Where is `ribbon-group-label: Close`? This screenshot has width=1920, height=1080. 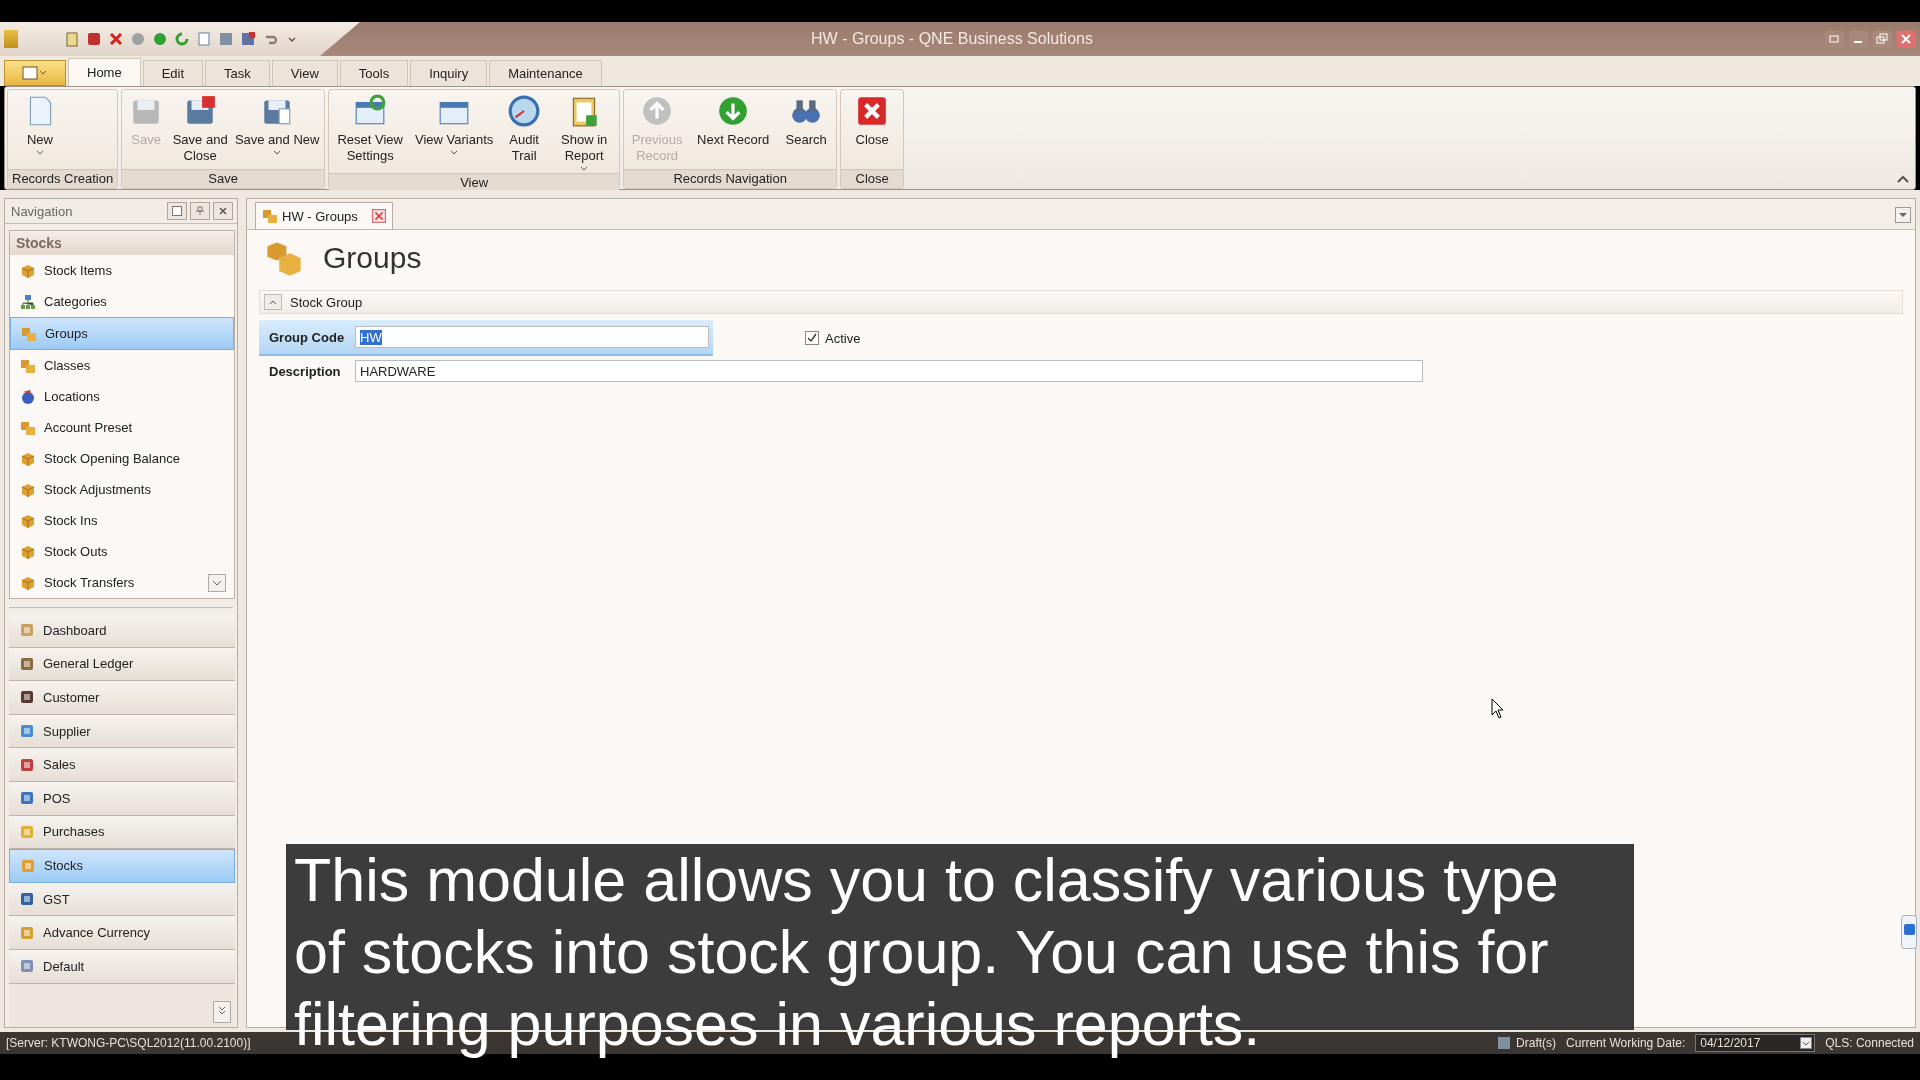 ribbon-group-label: Close is located at coordinates (872, 178).